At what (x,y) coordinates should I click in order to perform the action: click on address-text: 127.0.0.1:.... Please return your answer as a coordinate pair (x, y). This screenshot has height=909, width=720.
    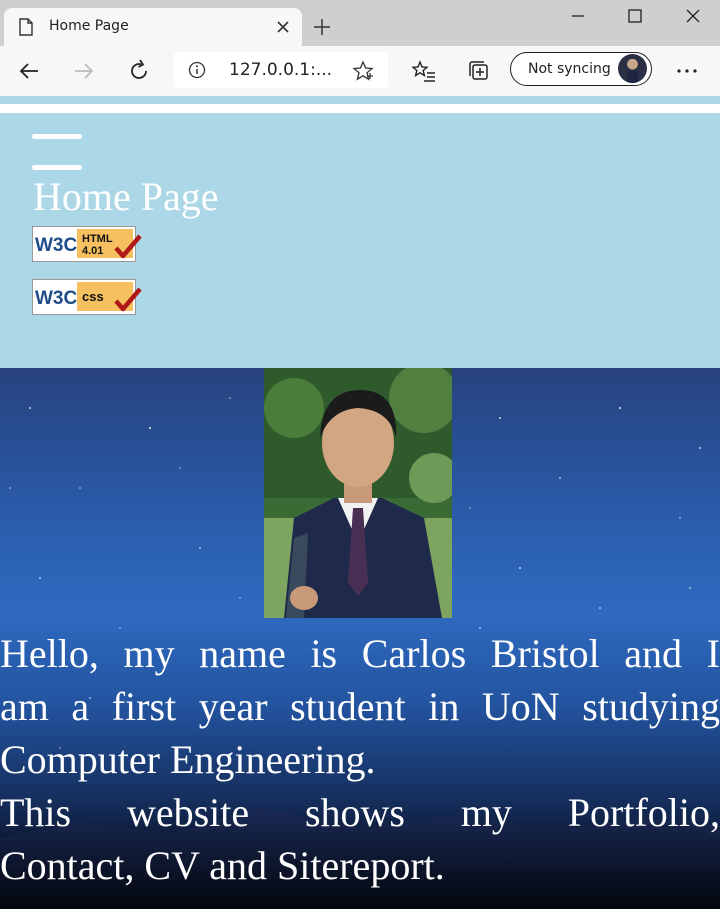
    Looking at the image, I should click on (280, 70).